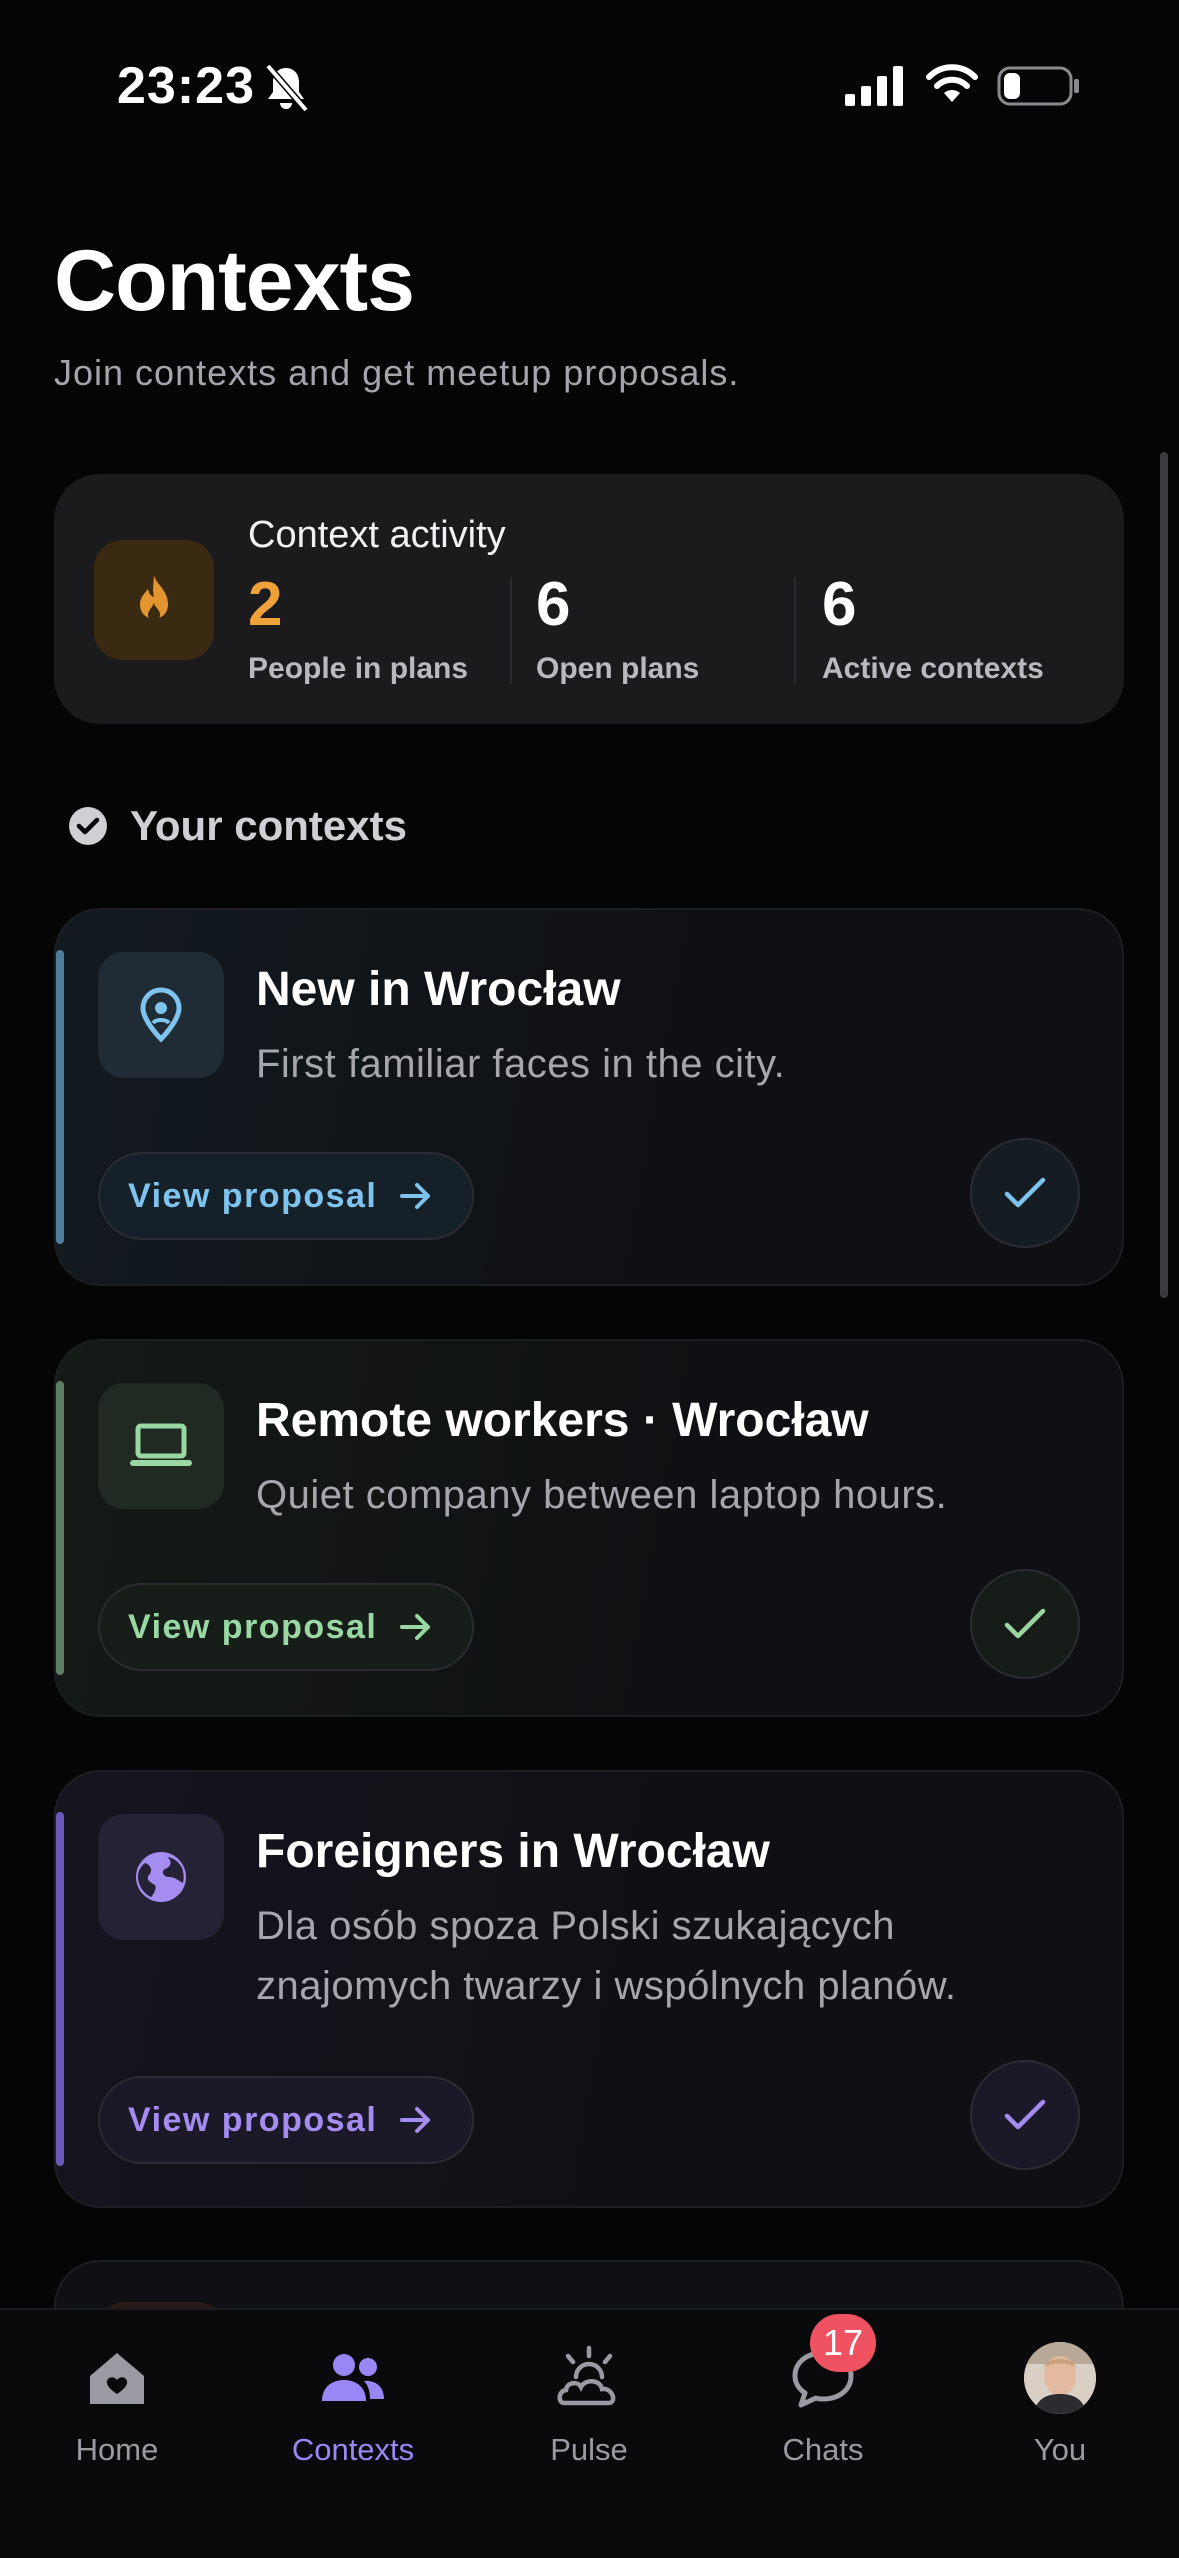  I want to click on stat-value: 2, so click(265, 604).